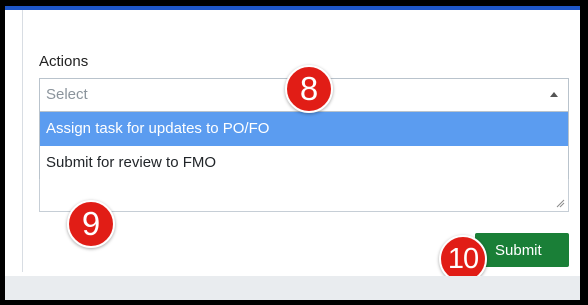 The image size is (588, 305). I want to click on submit-button: Submit, so click(522, 250).